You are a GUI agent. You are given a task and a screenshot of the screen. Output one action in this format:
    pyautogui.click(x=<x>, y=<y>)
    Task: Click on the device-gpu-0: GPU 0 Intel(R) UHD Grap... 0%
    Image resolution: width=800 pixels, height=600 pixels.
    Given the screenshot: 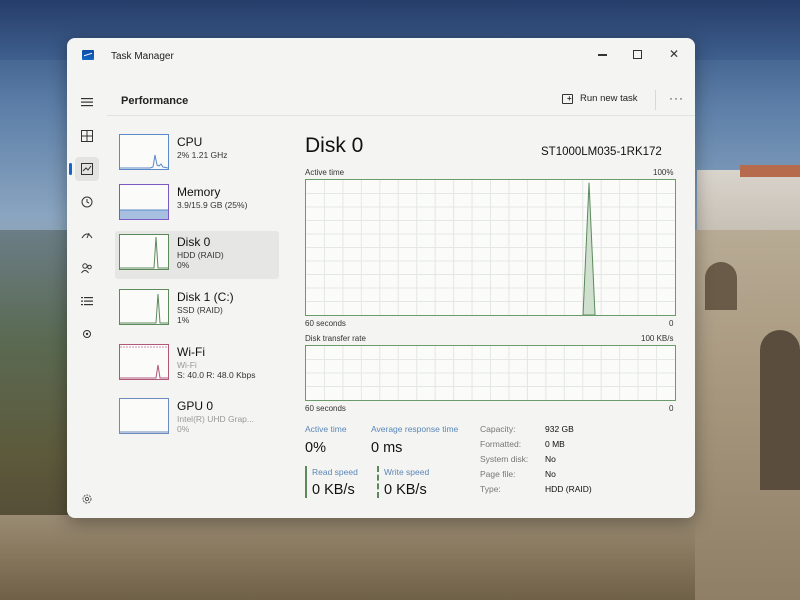 What is the action you would take?
    pyautogui.click(x=197, y=418)
    